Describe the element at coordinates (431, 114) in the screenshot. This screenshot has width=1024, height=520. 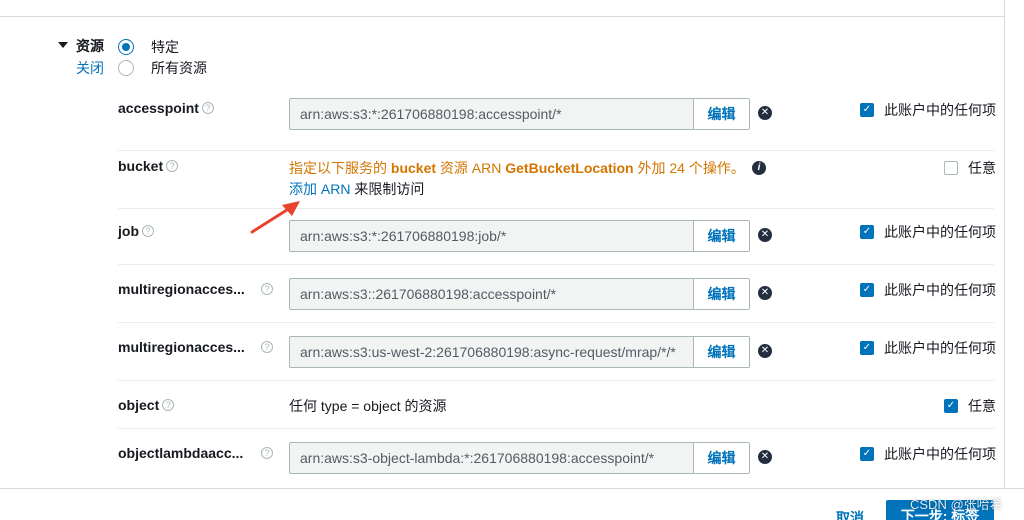
I see `arn-value: arn:aws:s3:*:261706880198:accesspoint/*` at that location.